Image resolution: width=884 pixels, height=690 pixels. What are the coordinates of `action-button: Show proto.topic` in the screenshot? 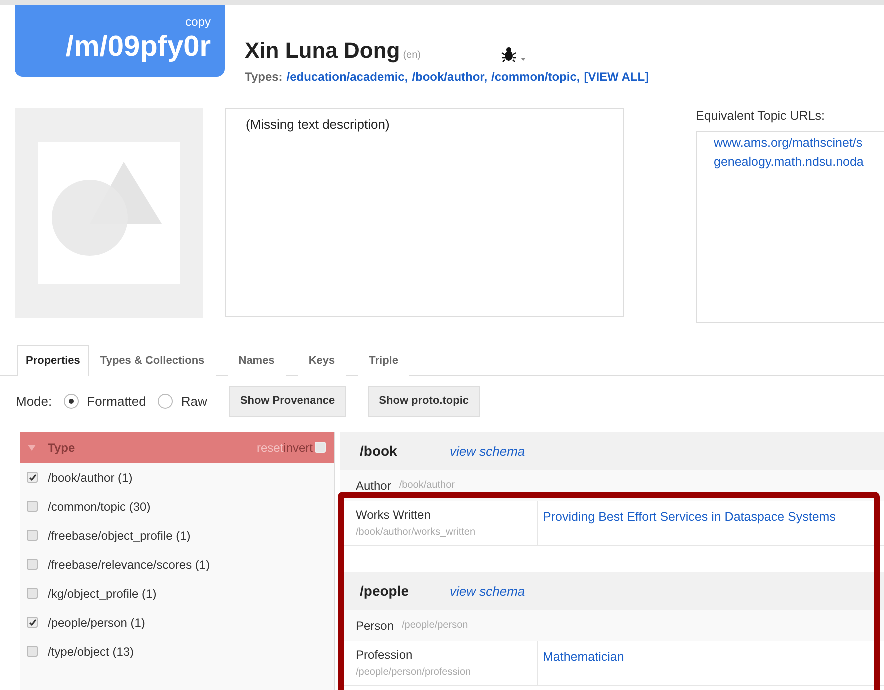 It's located at (424, 401).